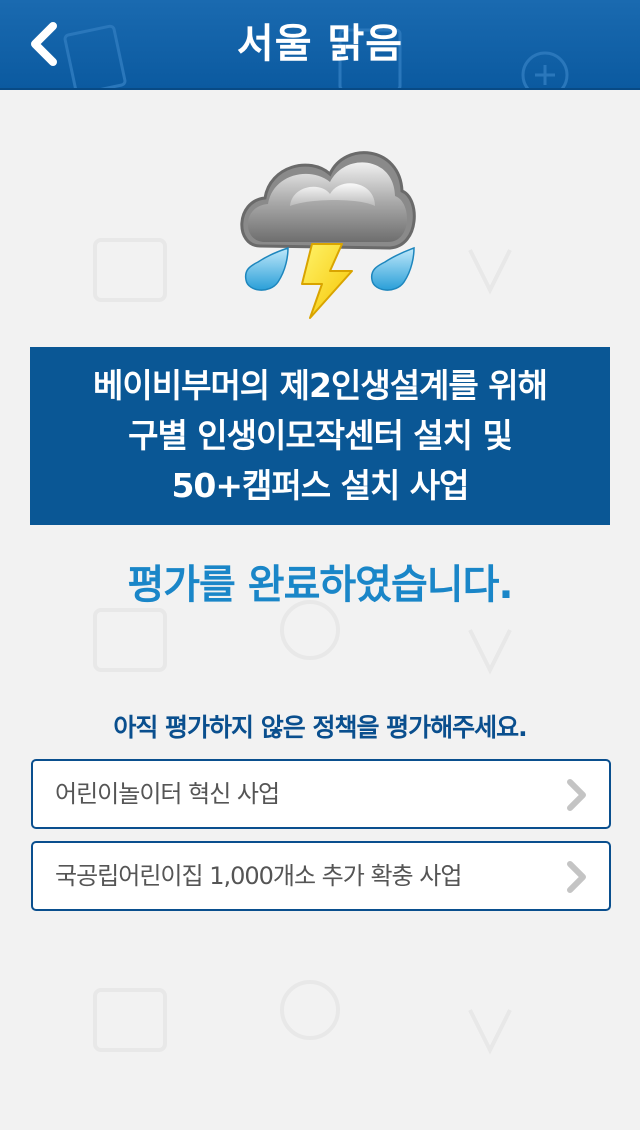  What do you see at coordinates (320, 485) in the screenshot?
I see `policy-title-line: 50+캠퍼스 설치 사업` at bounding box center [320, 485].